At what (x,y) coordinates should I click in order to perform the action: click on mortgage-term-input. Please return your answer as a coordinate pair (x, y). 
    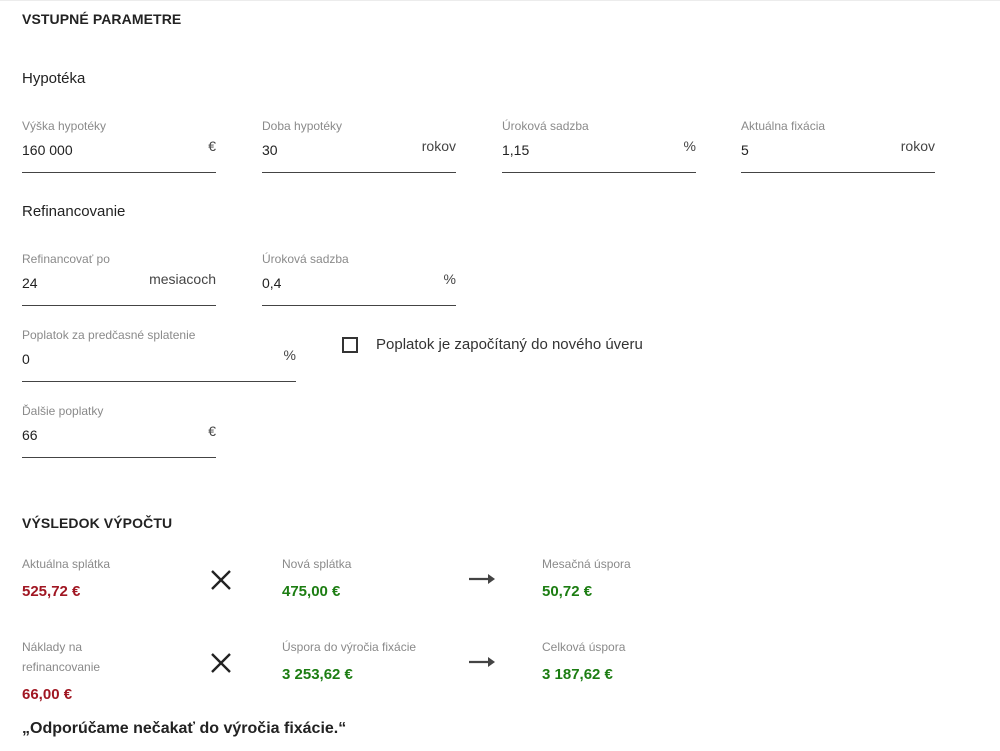
    Looking at the image, I should click on (337, 150).